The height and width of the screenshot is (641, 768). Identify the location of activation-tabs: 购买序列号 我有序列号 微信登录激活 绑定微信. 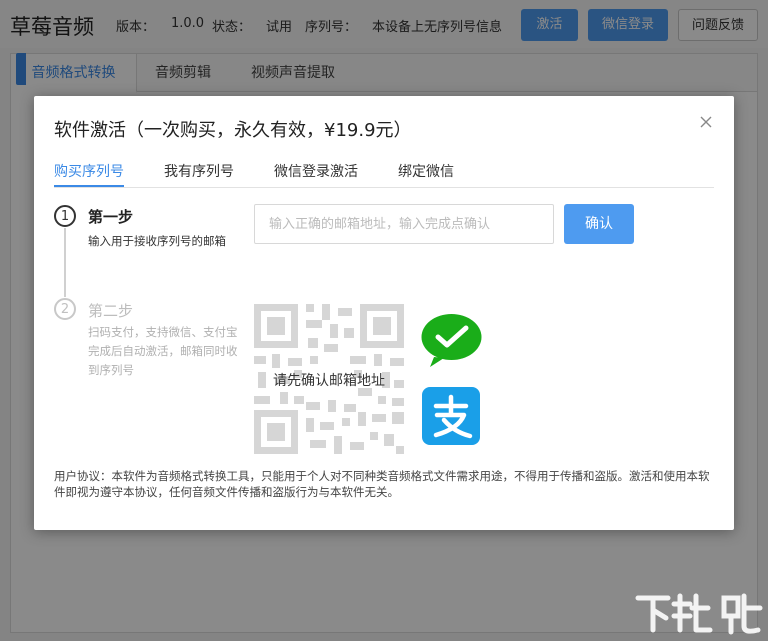
(384, 171).